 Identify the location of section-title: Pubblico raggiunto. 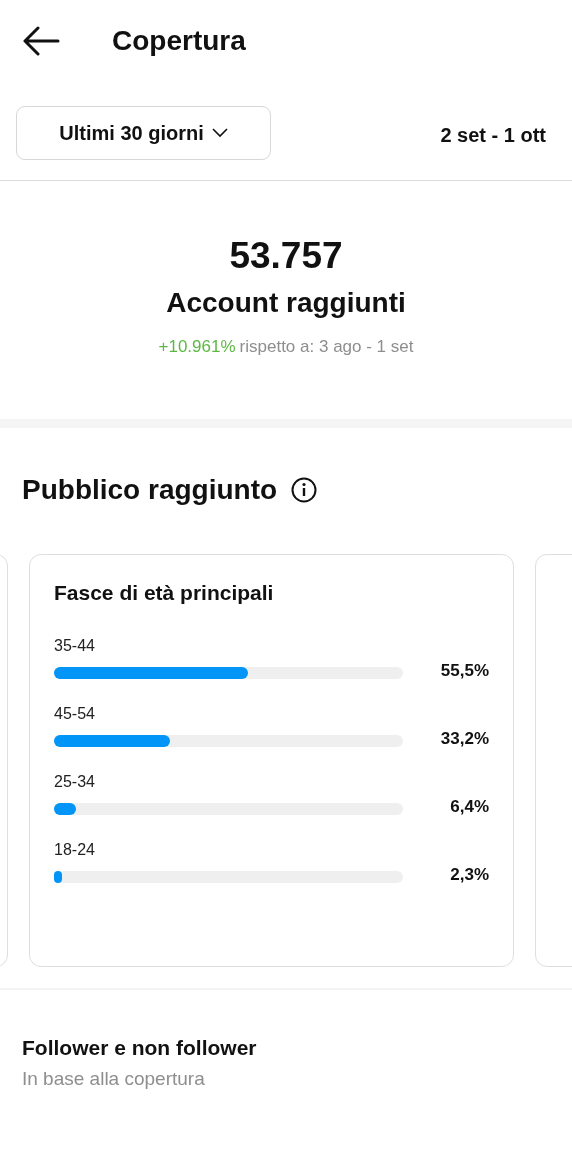
(150, 490).